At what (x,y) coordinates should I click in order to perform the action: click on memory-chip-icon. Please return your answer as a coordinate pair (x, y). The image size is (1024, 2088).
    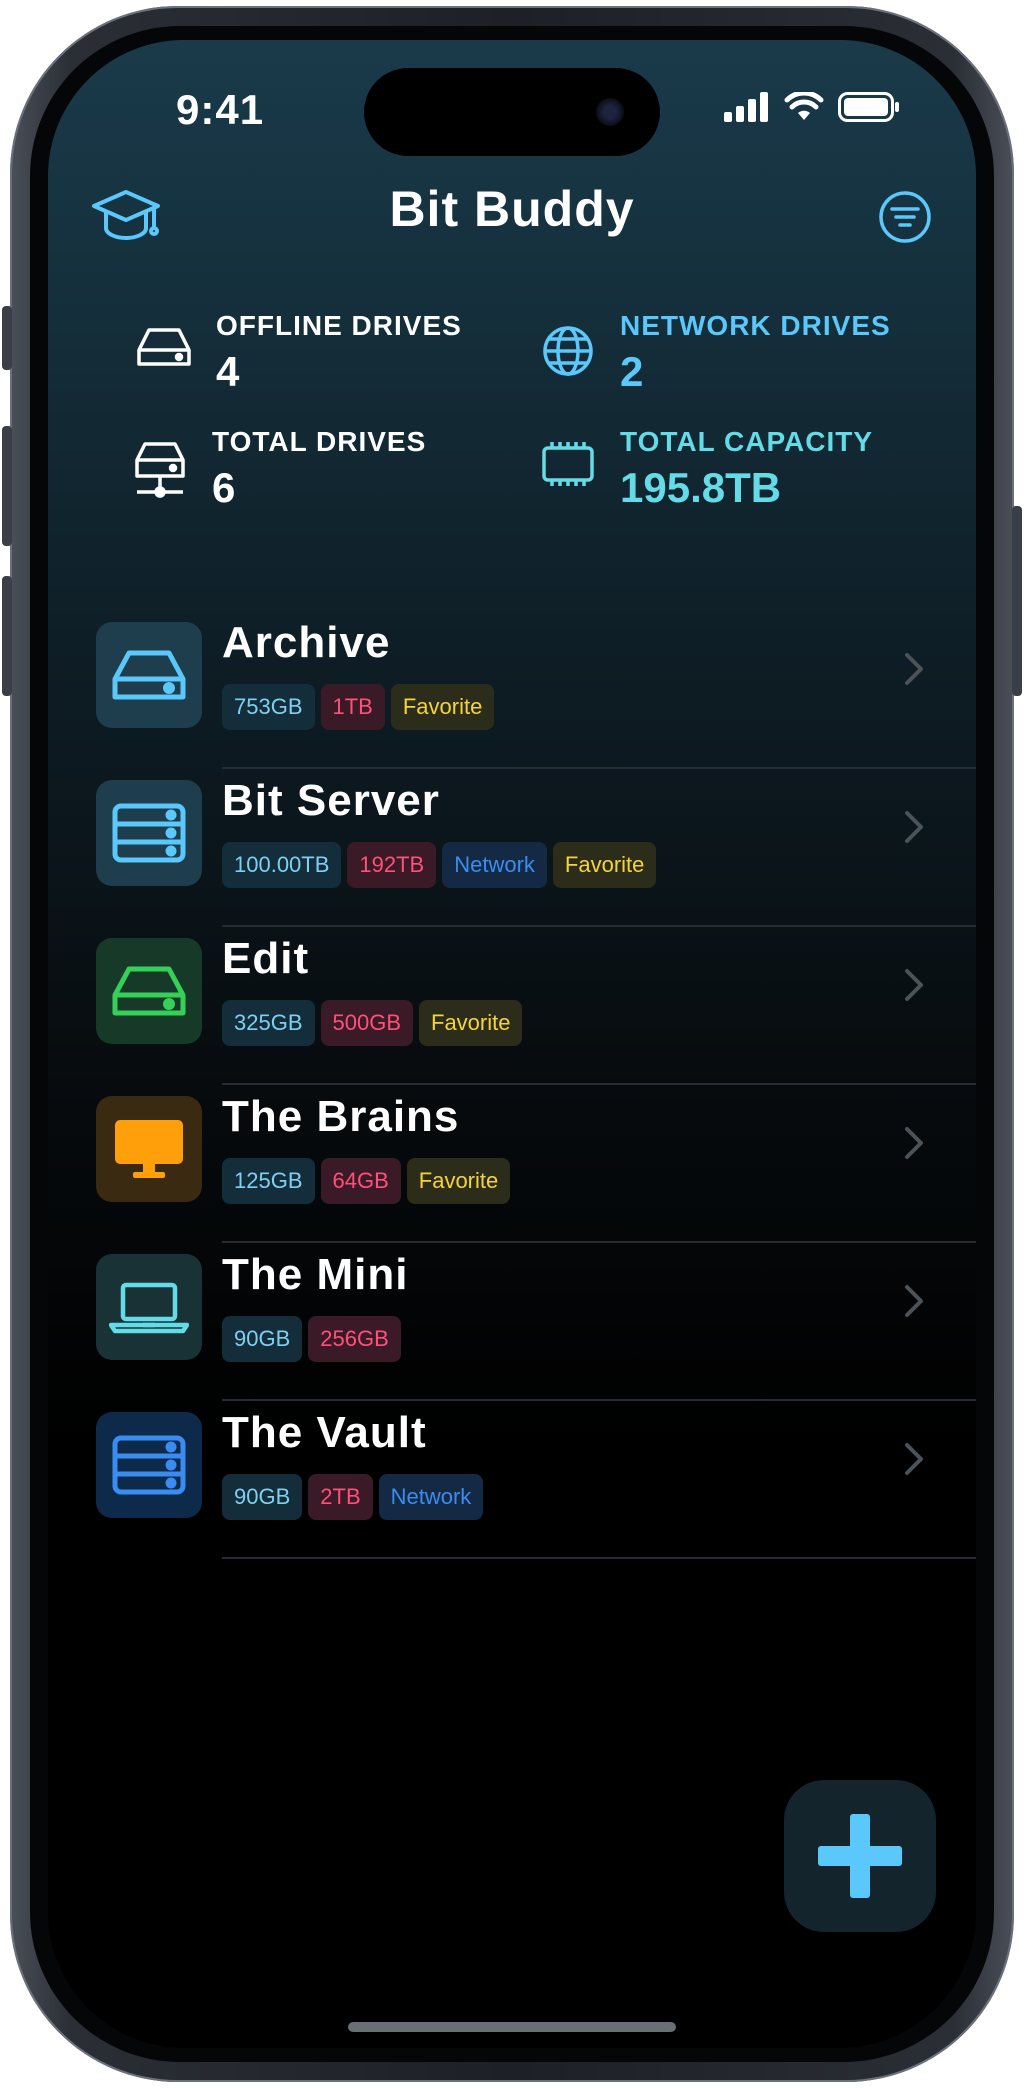
    Looking at the image, I should click on (568, 465).